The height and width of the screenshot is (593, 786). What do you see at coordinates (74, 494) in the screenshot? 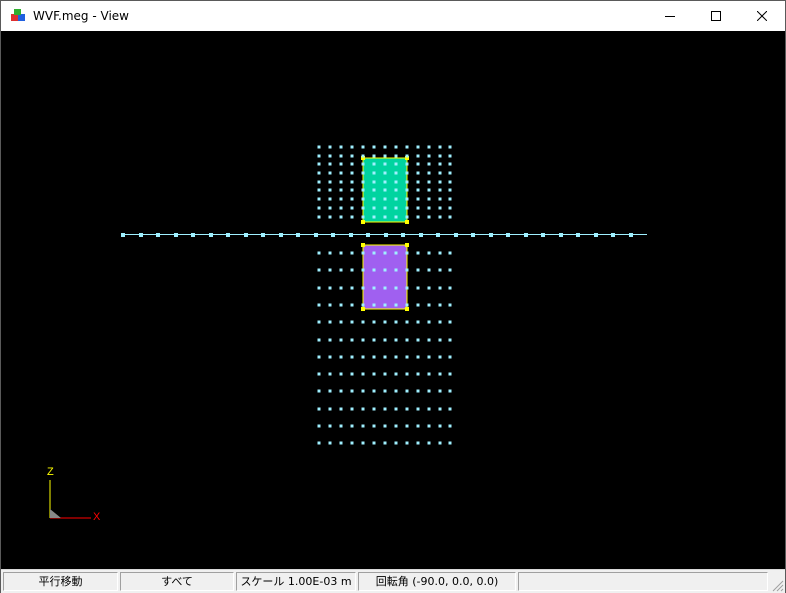
I see `axis-gizmo: Z X` at bounding box center [74, 494].